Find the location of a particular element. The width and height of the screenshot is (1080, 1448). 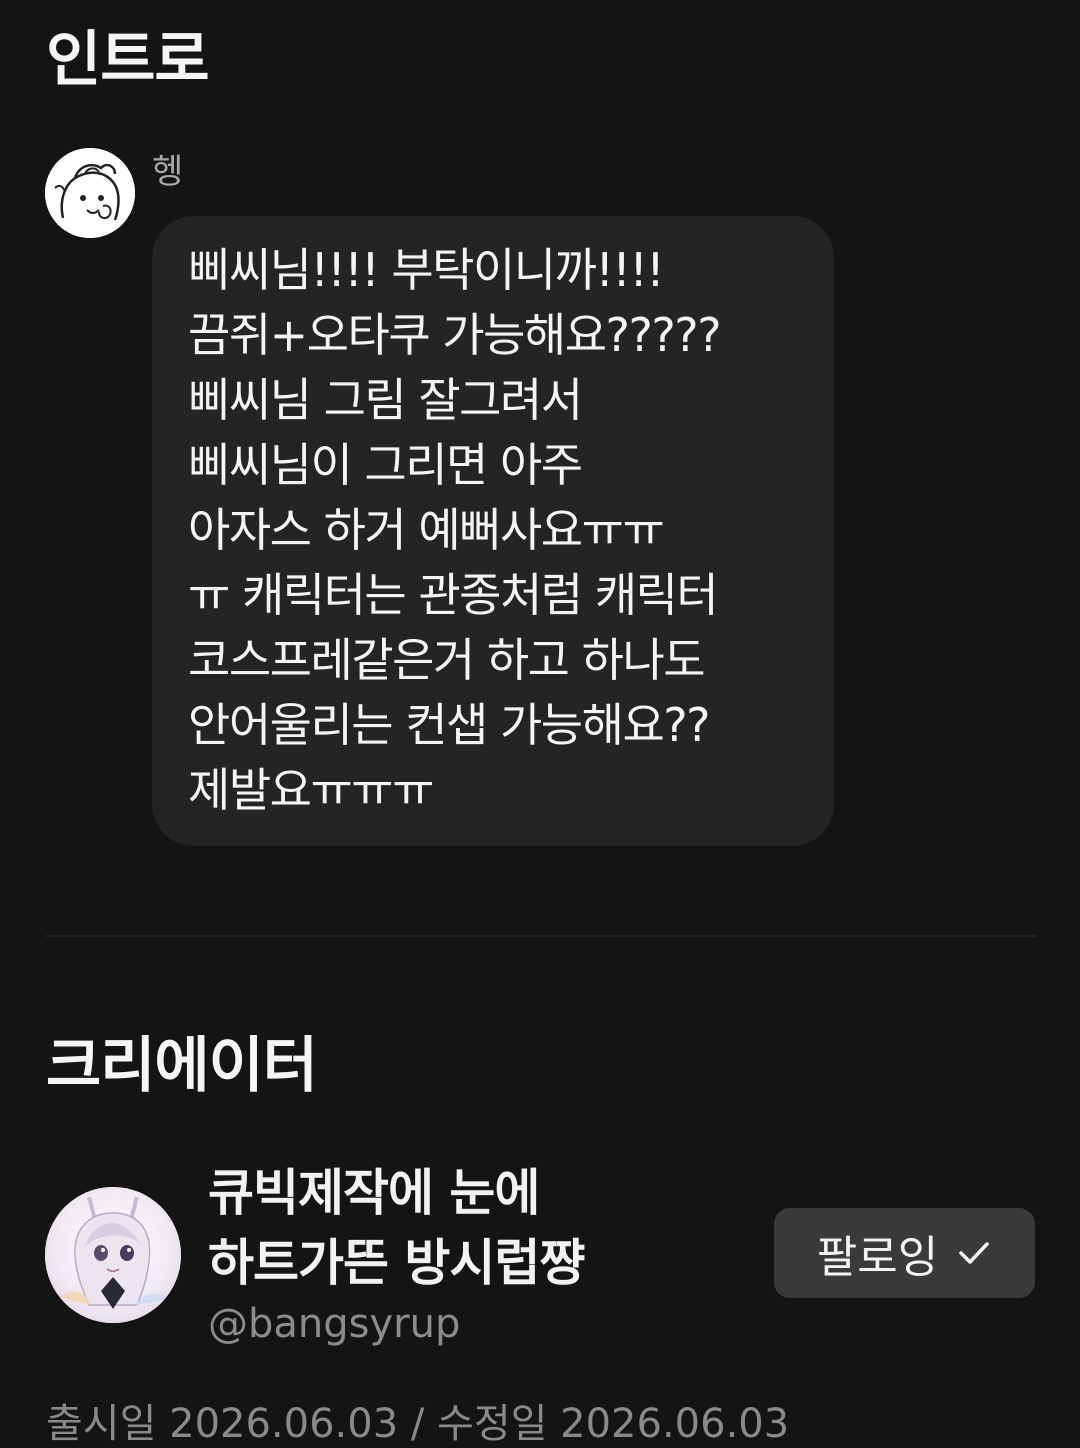

message-line: 제발요ㅠㅠㅠ is located at coordinates (311, 790).